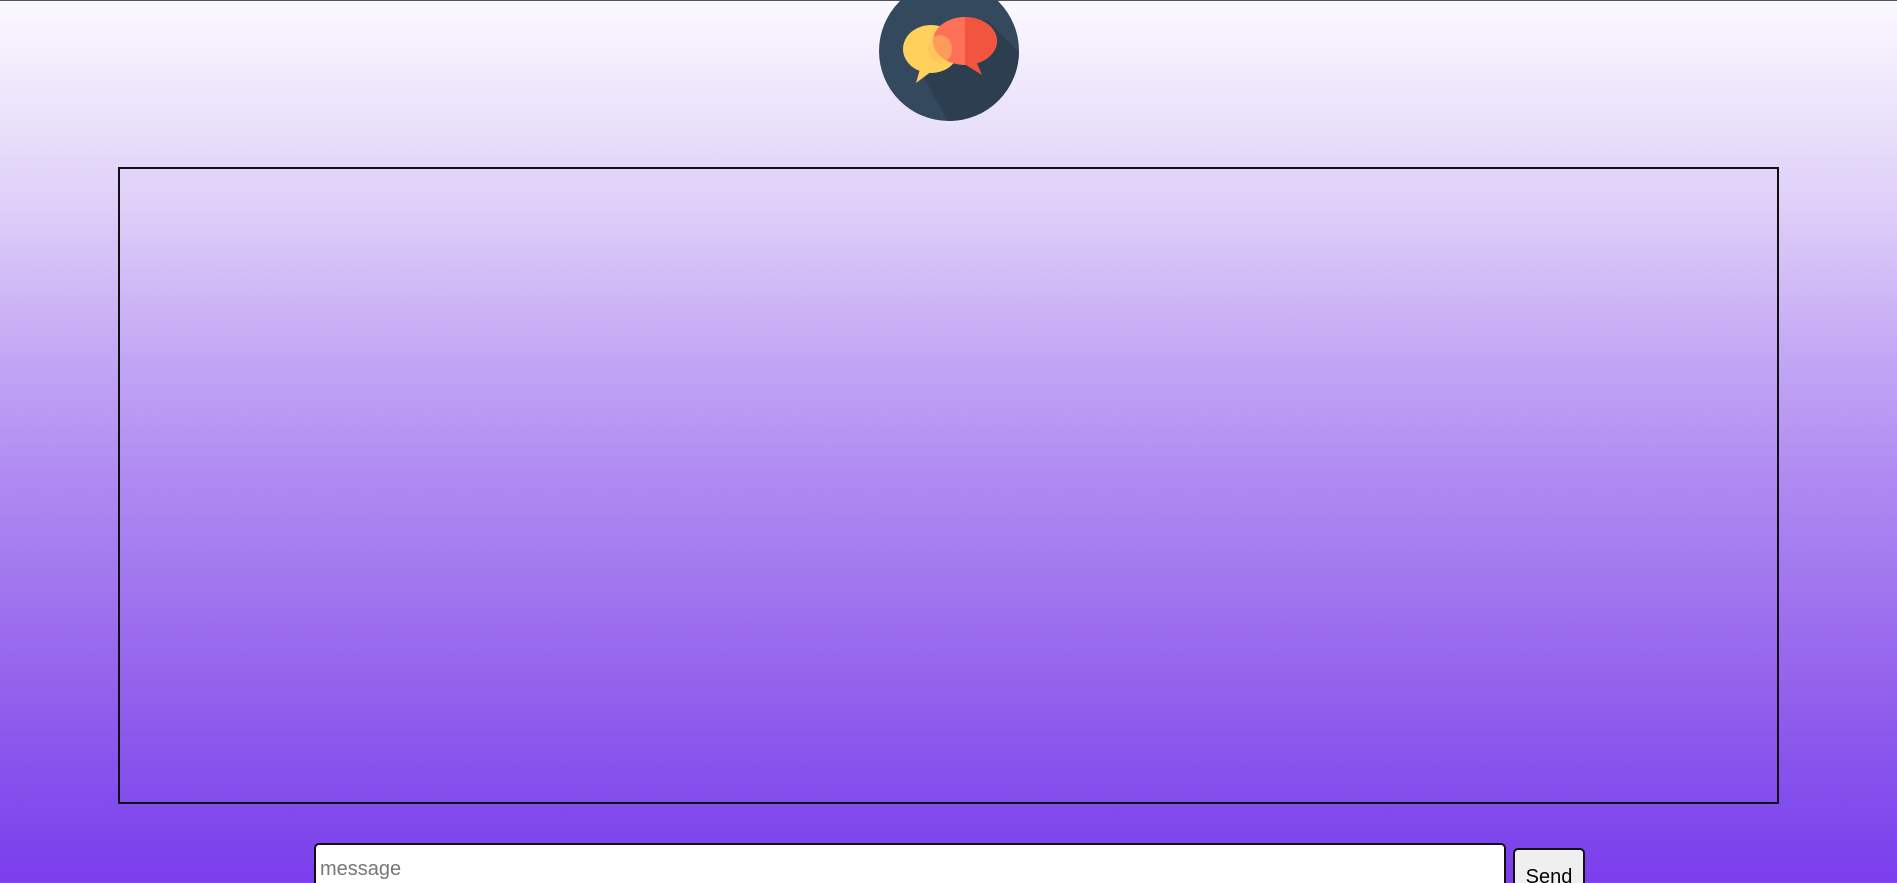 Image resolution: width=1897 pixels, height=883 pixels. I want to click on send-button: Send, so click(1549, 865).